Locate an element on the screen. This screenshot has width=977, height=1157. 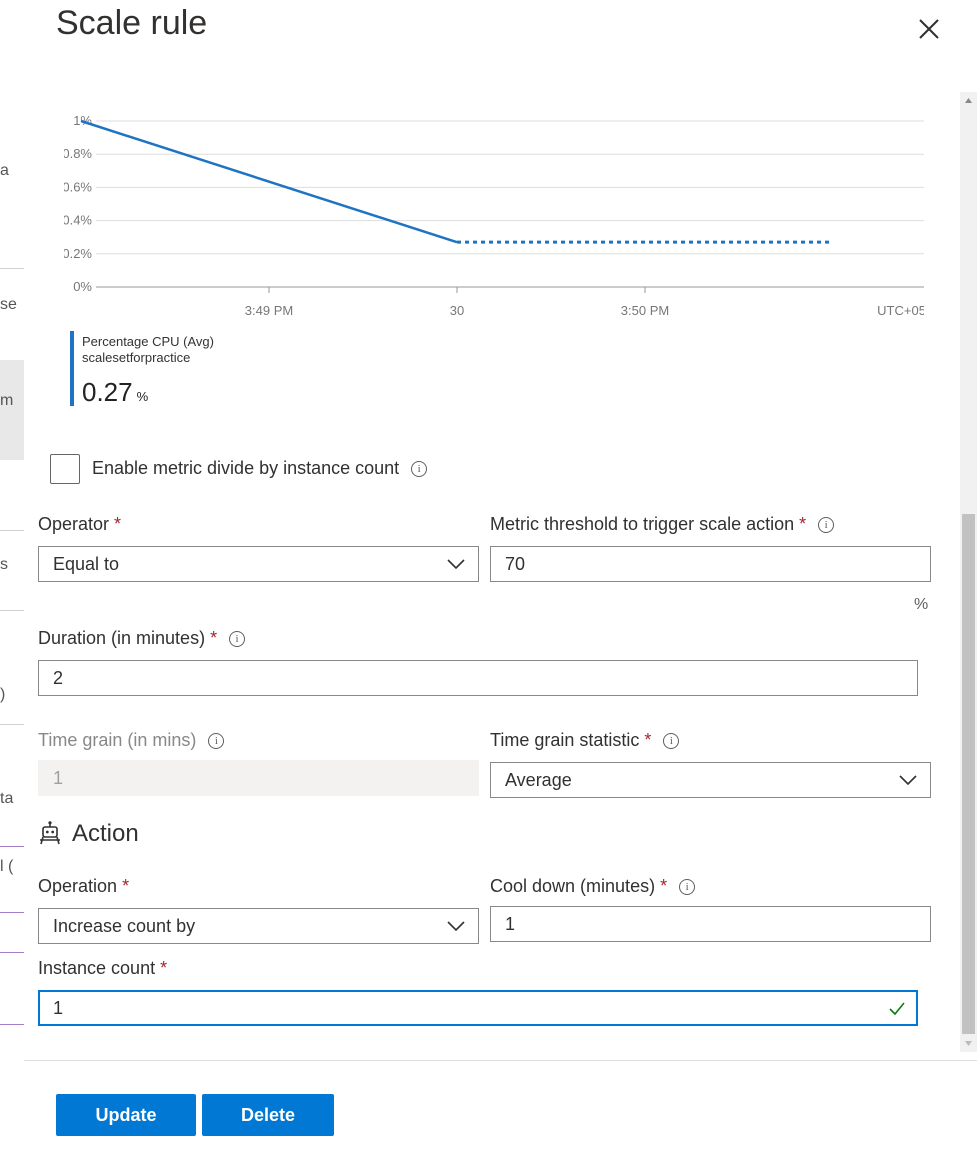
chart-x-tick-label: 3:49 PM is located at coordinates (269, 310).